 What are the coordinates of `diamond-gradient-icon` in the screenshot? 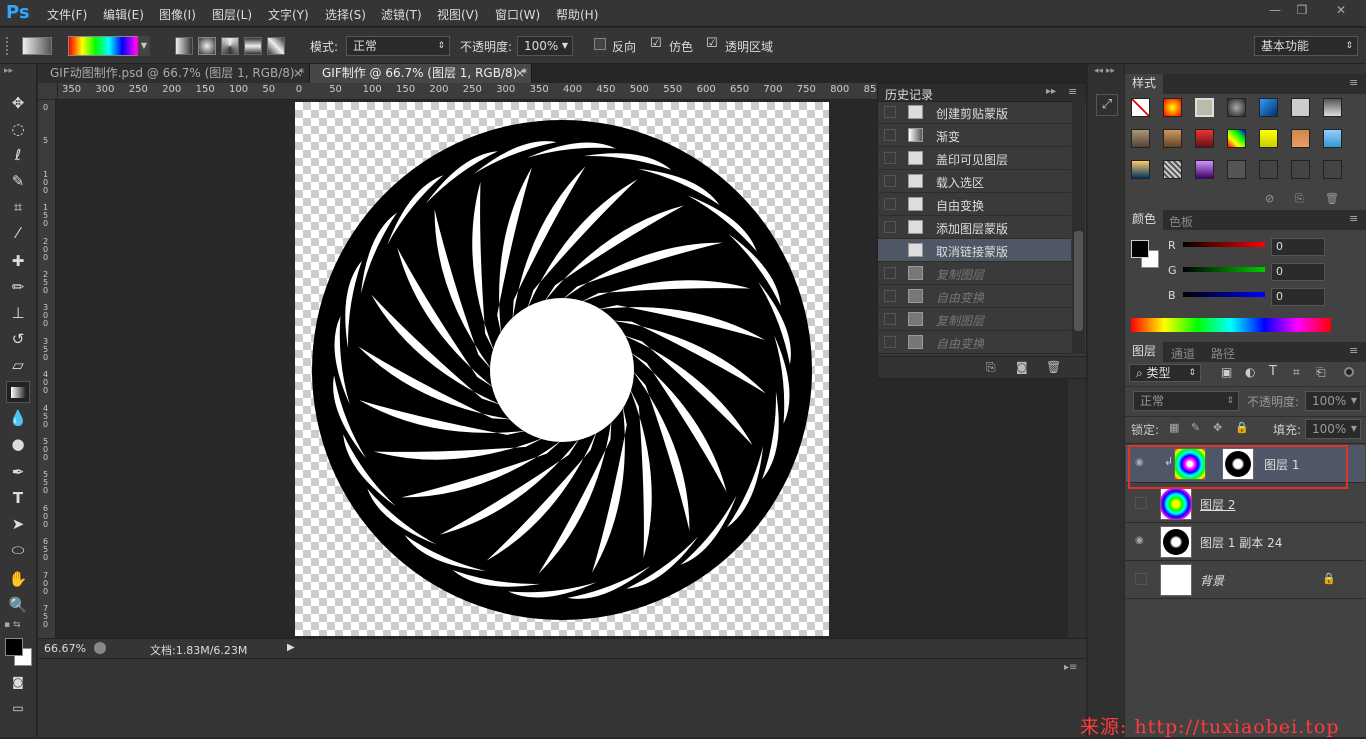 It's located at (276, 46).